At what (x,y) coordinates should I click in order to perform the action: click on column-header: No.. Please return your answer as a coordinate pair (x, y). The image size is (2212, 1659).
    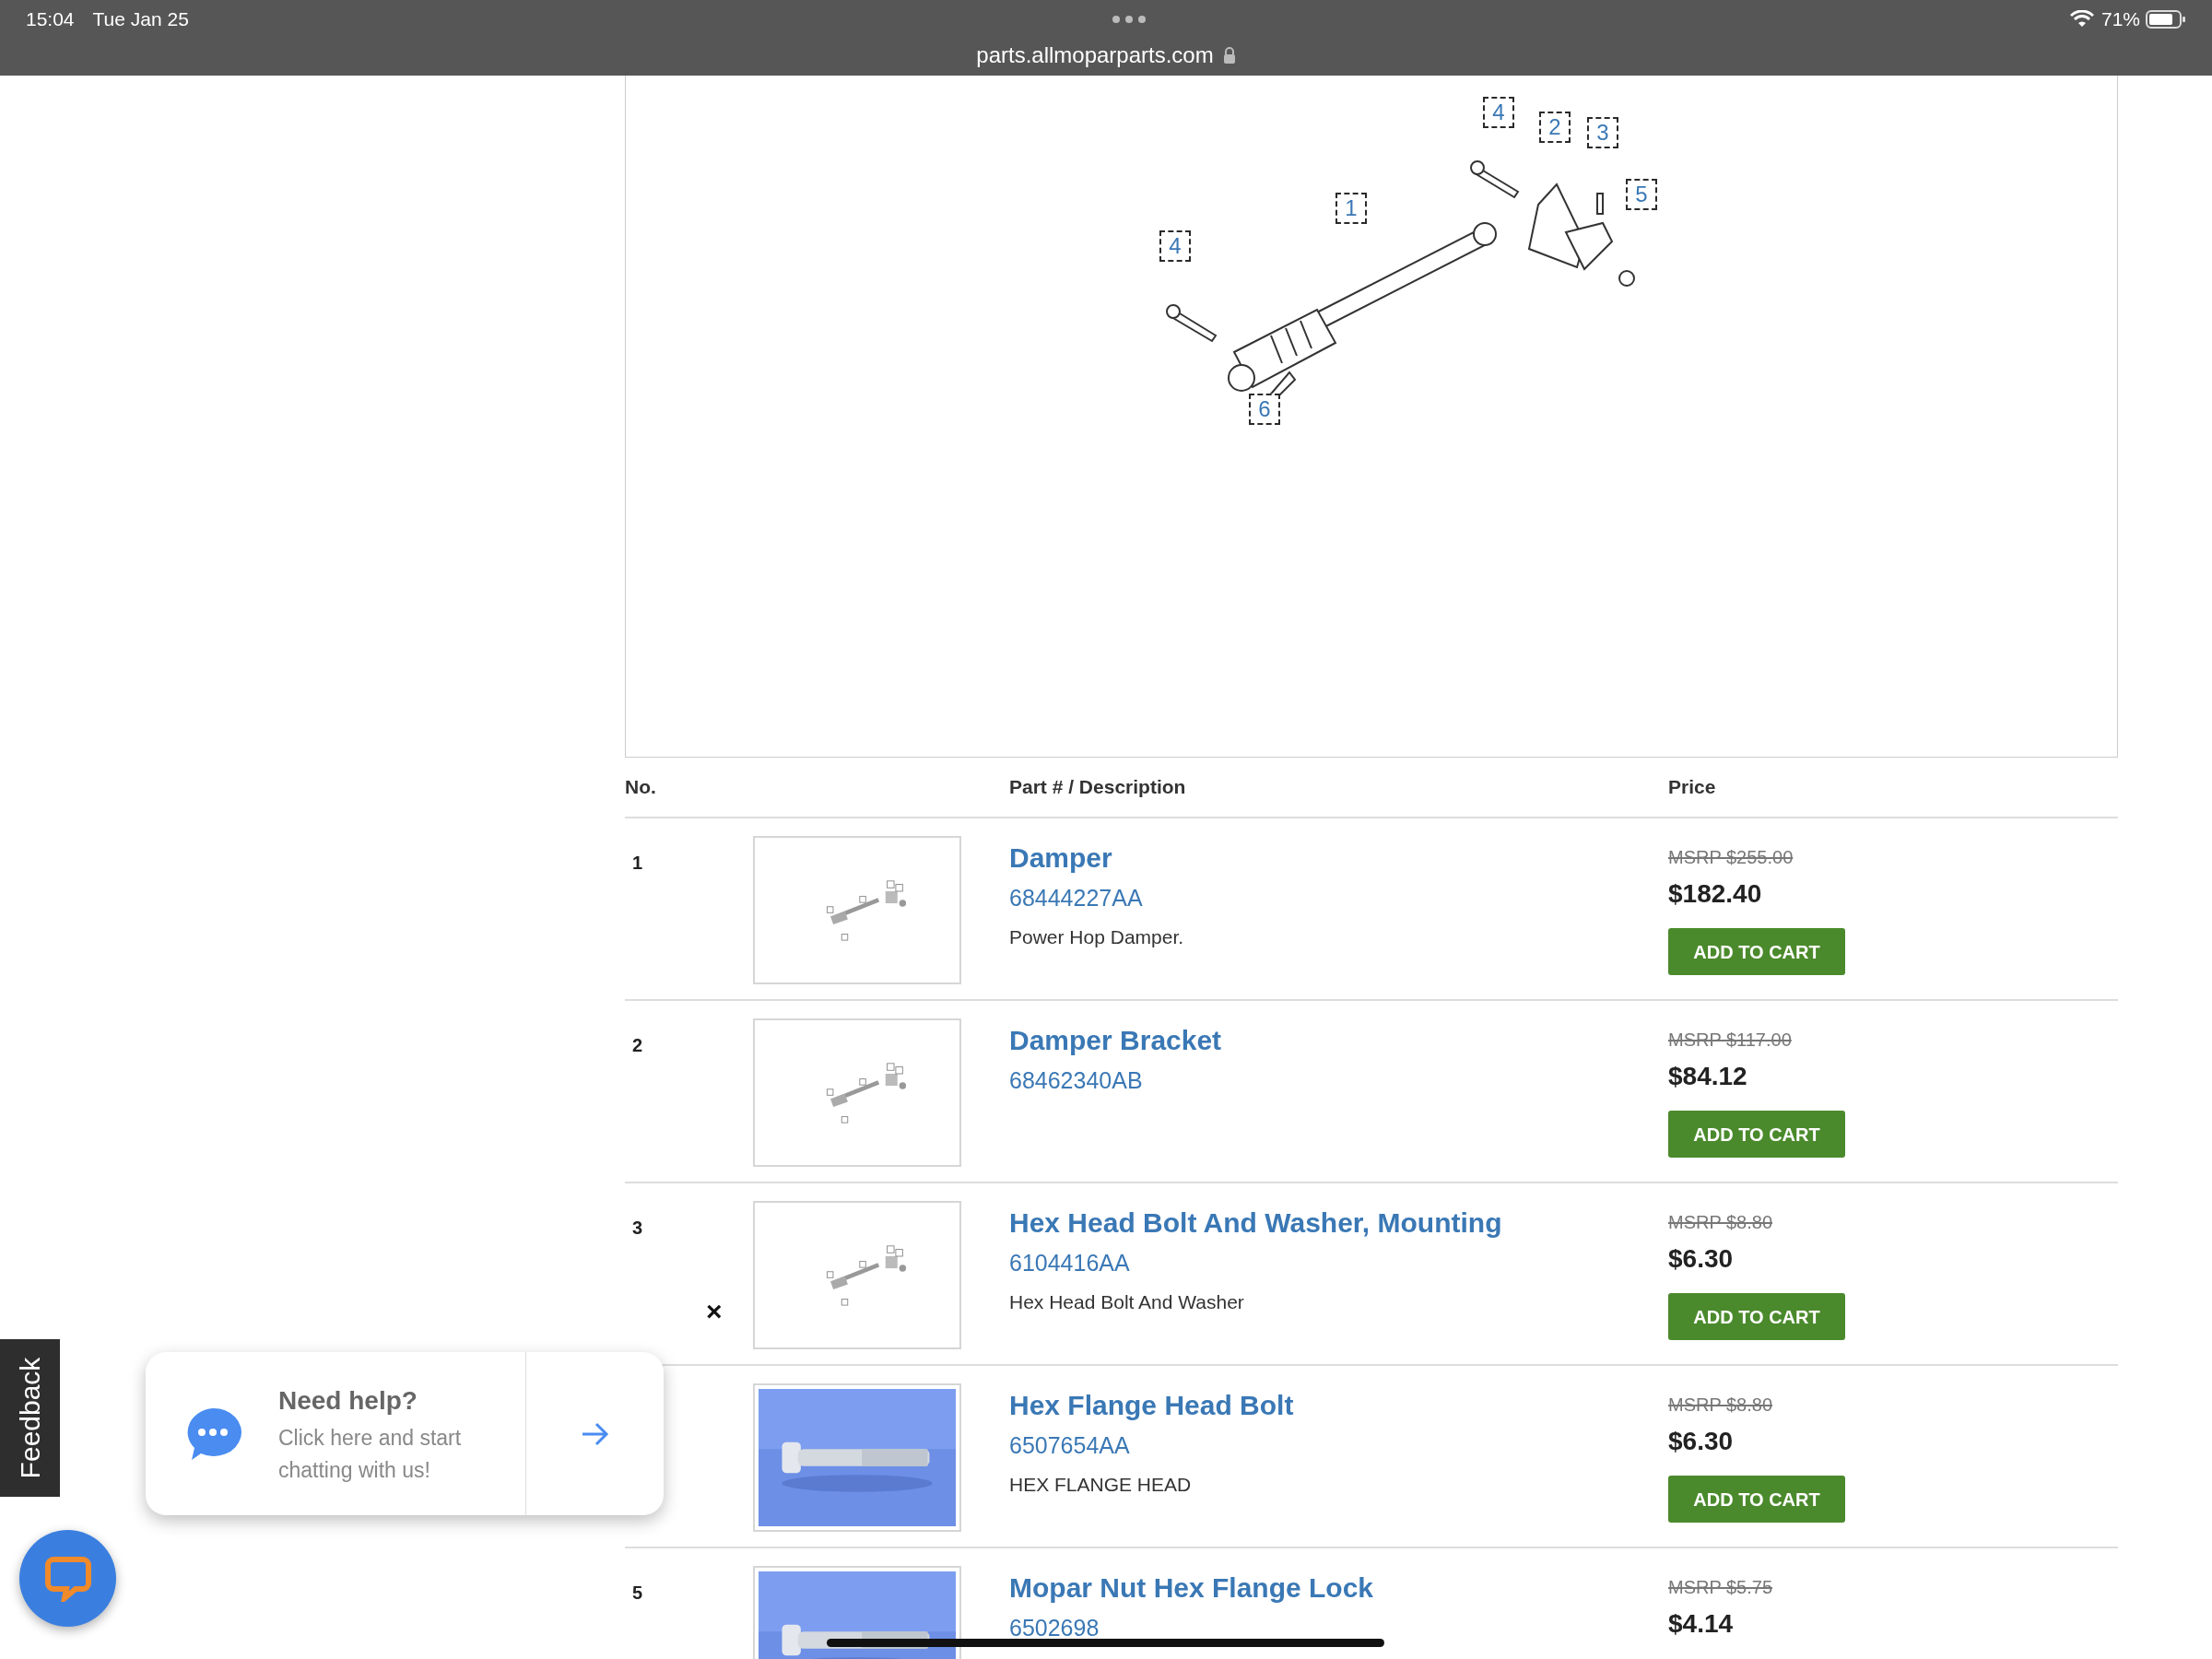
    Looking at the image, I should click on (641, 787).